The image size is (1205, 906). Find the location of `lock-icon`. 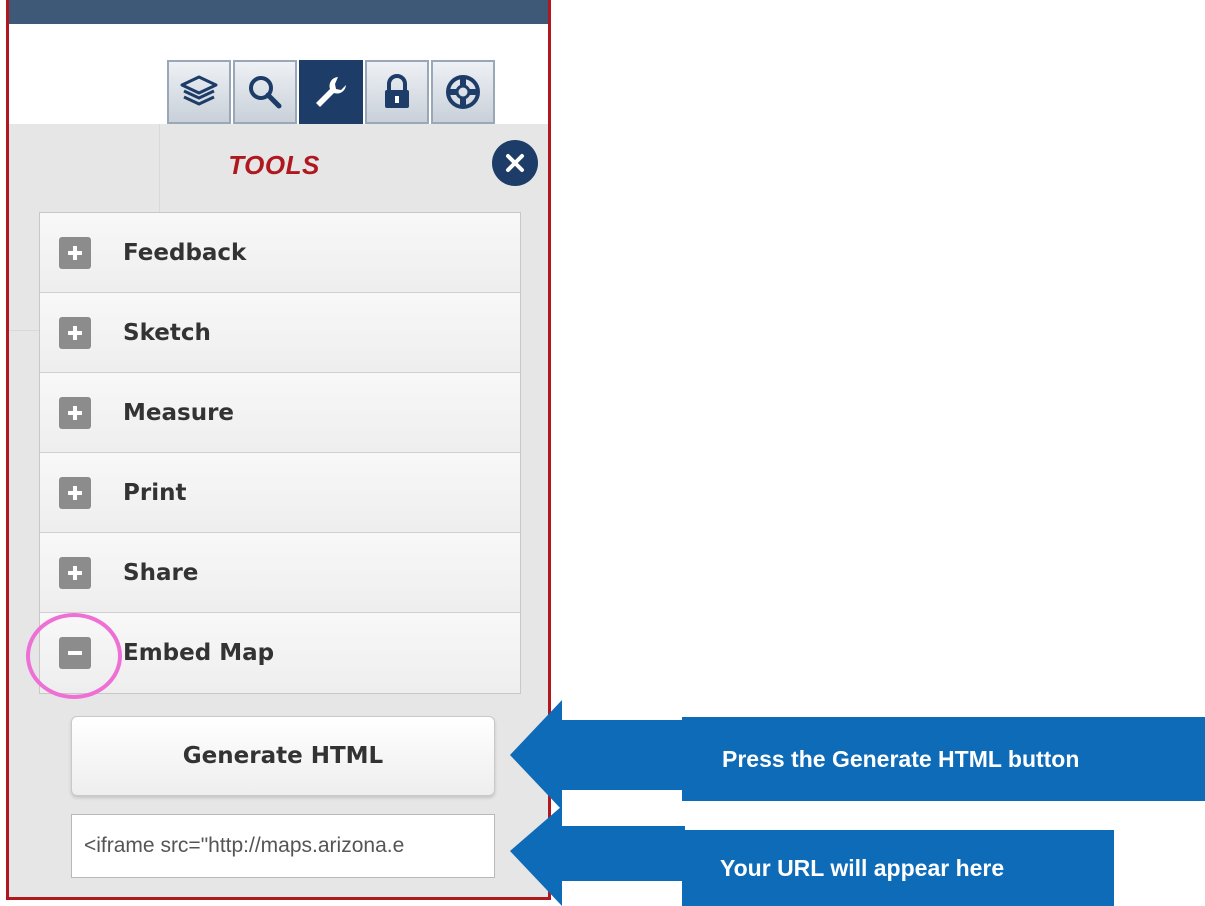

lock-icon is located at coordinates (397, 91).